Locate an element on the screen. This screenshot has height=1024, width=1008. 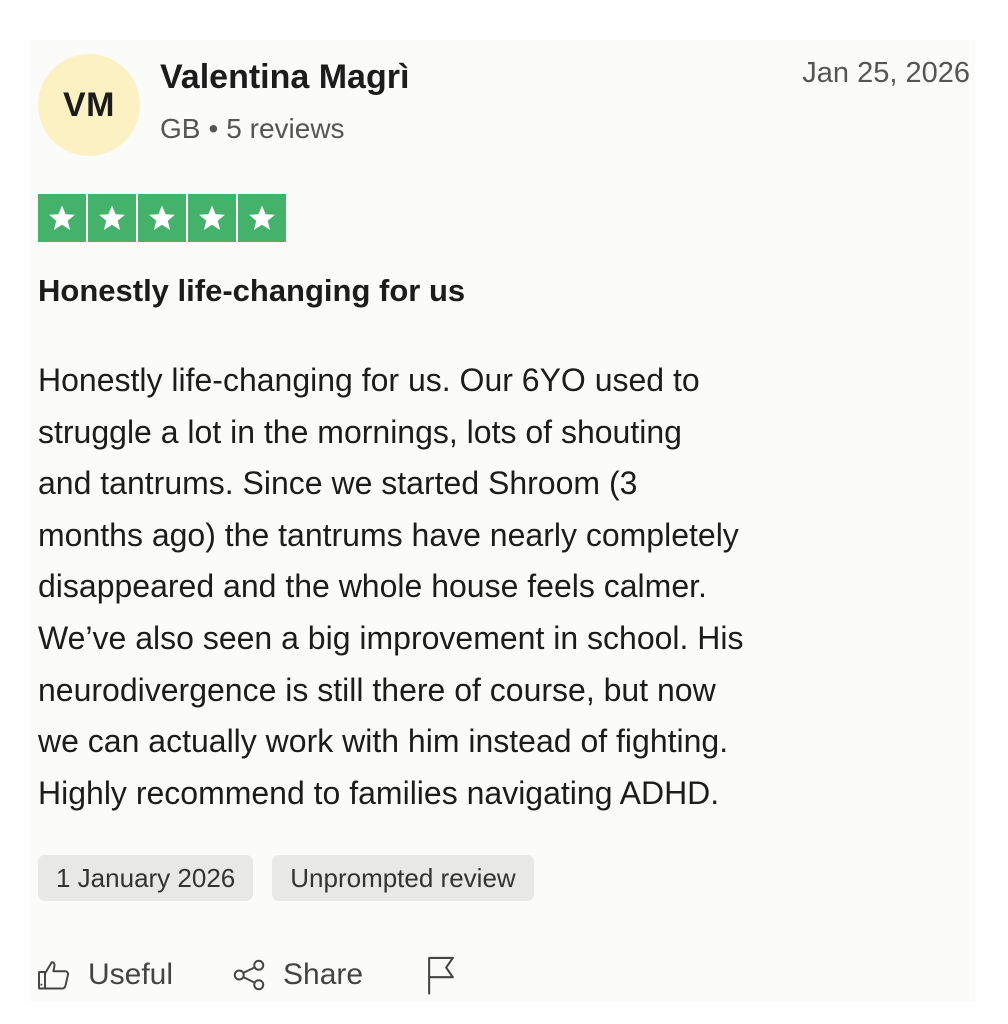
reviewer-meta: GB • 5 reviews is located at coordinates (252, 129).